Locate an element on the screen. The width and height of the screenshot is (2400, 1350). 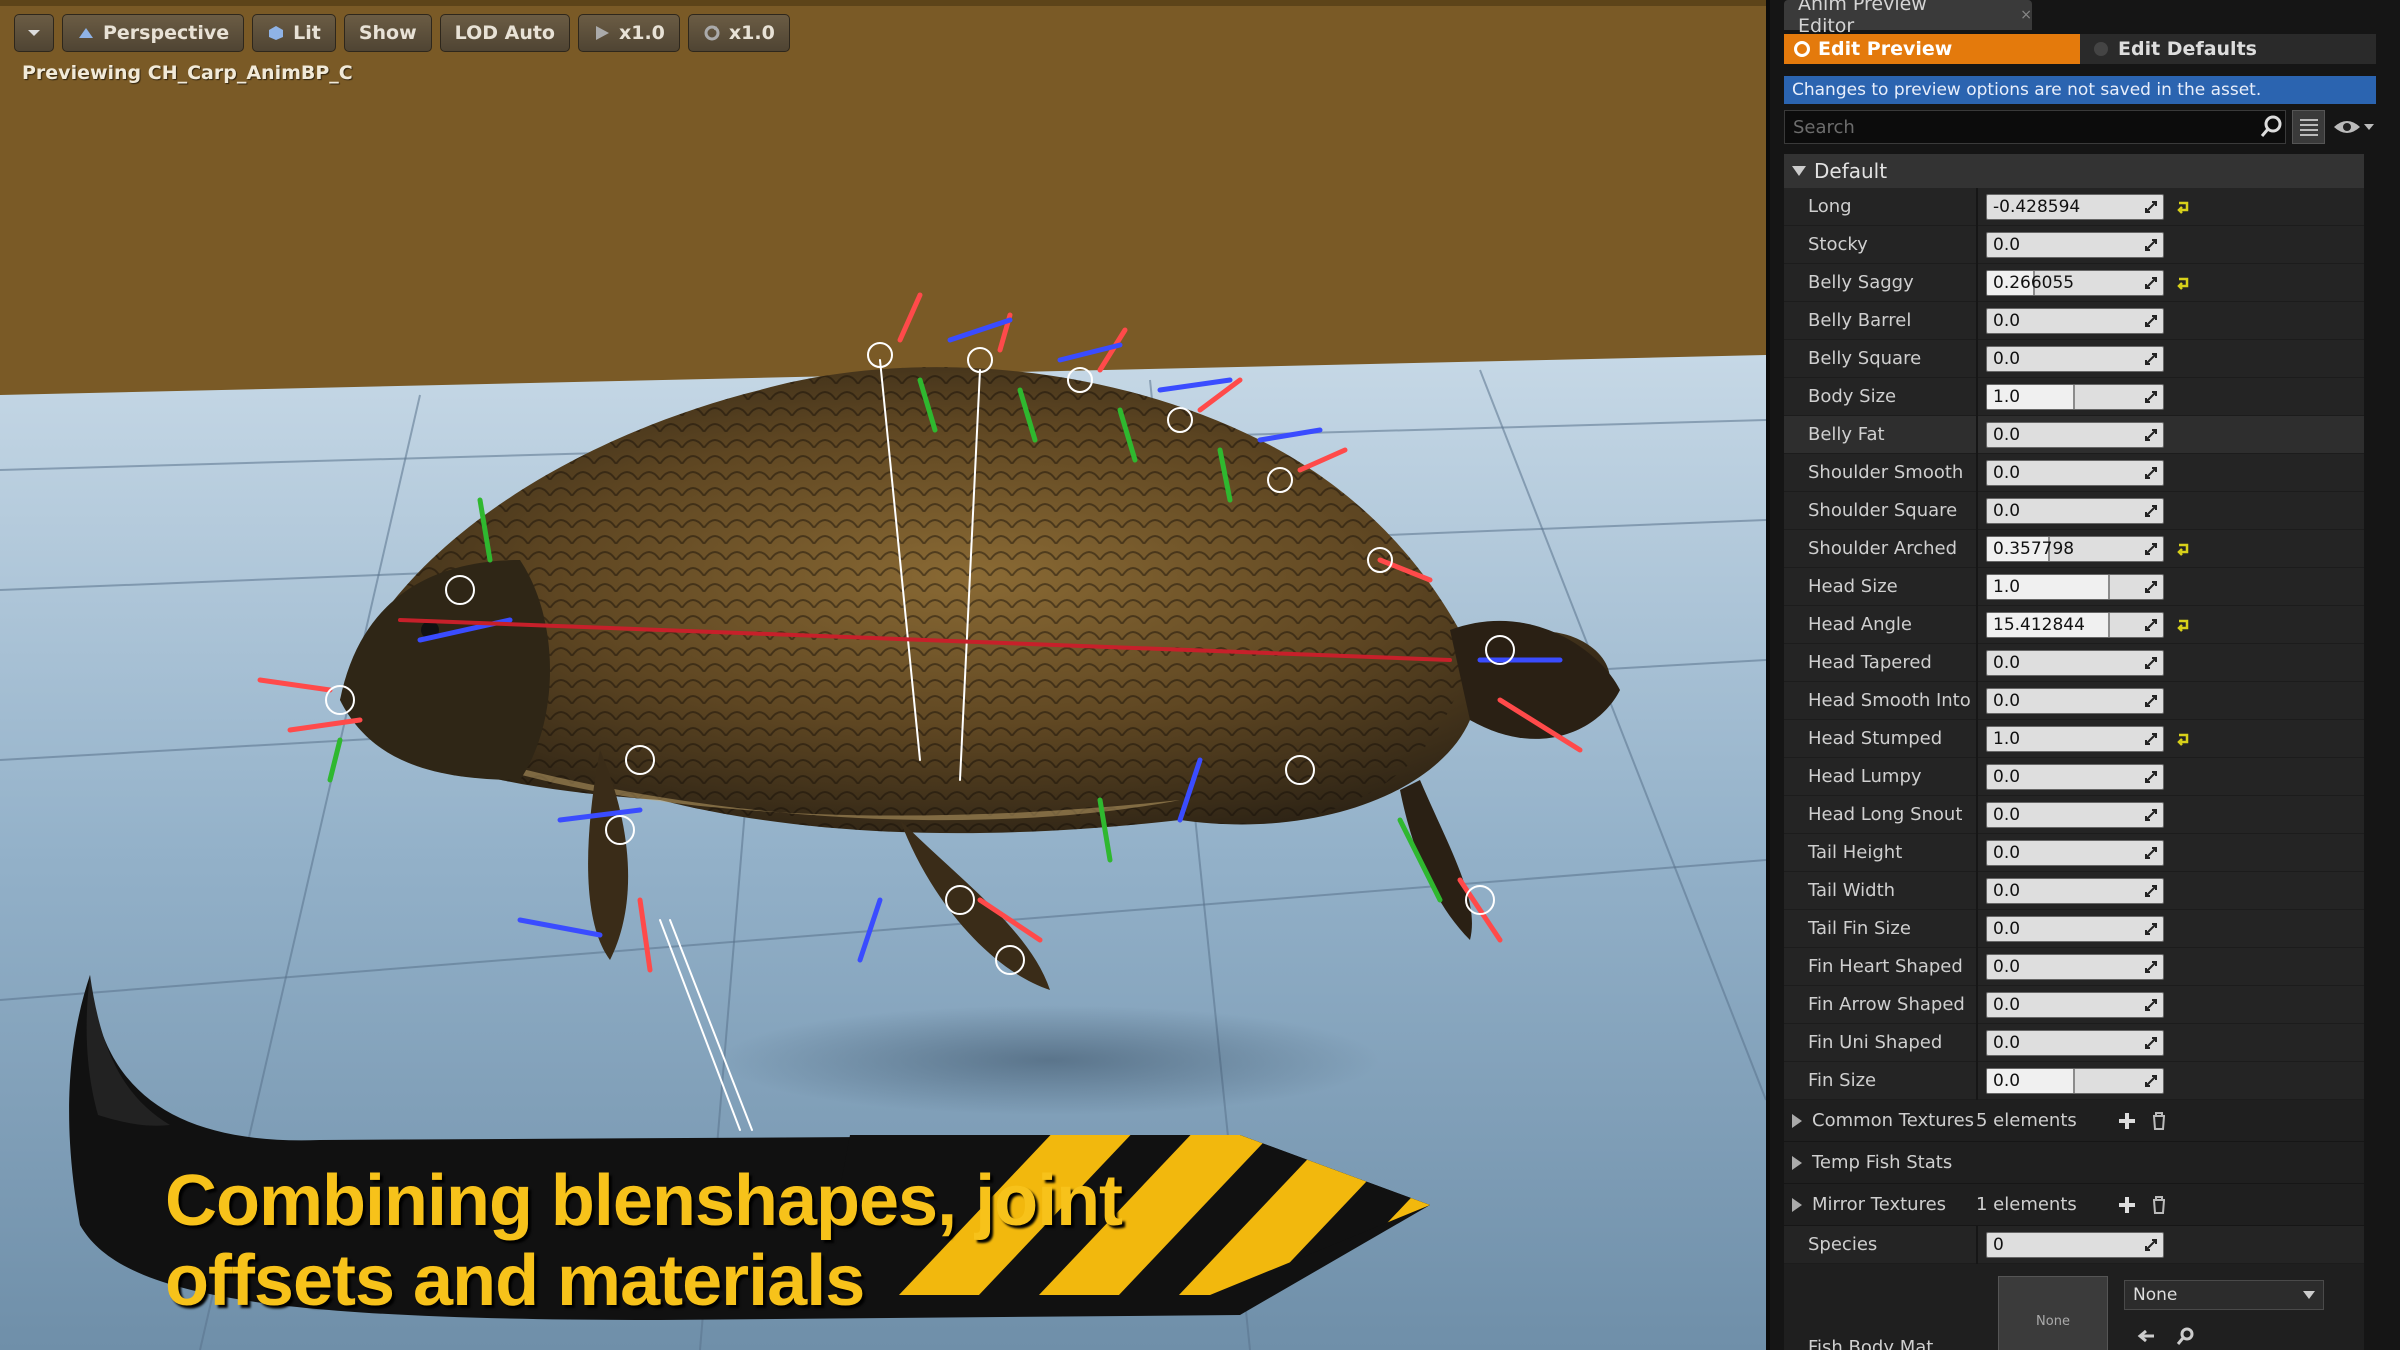
play-rate-button: x1.0 is located at coordinates (628, 33).